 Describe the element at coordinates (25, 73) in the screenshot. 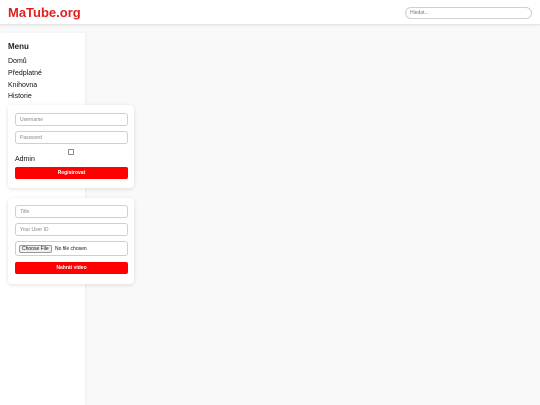

I see `sidebar-item-subscriptions: Předplatné` at that location.